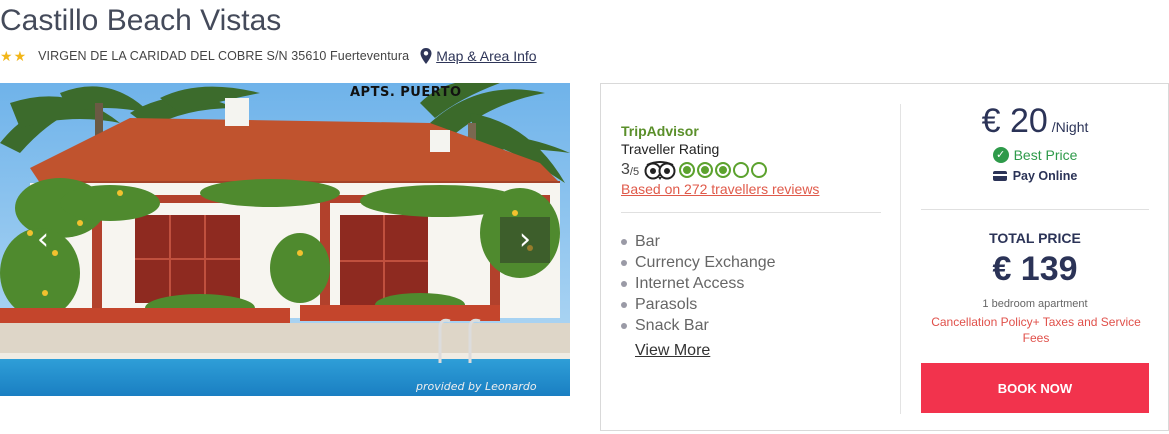 Image resolution: width=1169 pixels, height=434 pixels. I want to click on nightly-price-row: € 20 /Night, so click(1035, 121).